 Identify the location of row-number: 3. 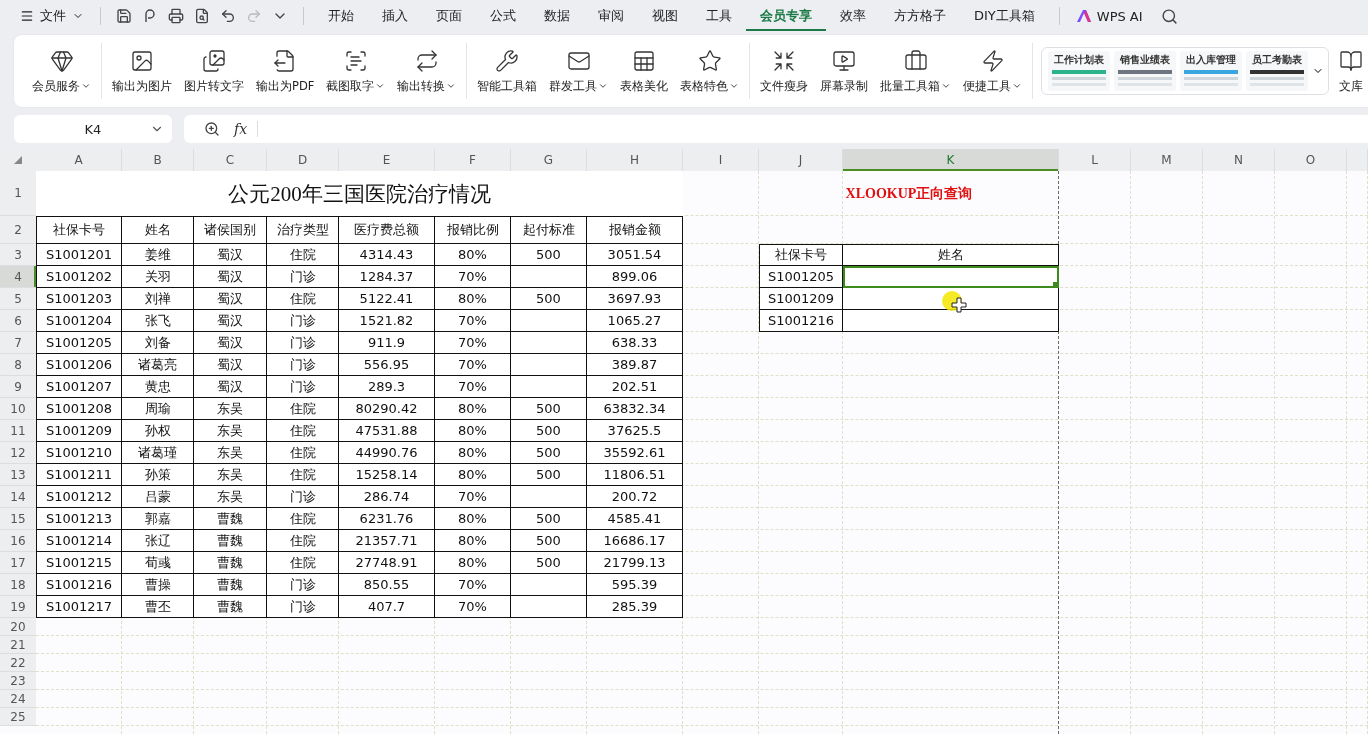
(18, 255).